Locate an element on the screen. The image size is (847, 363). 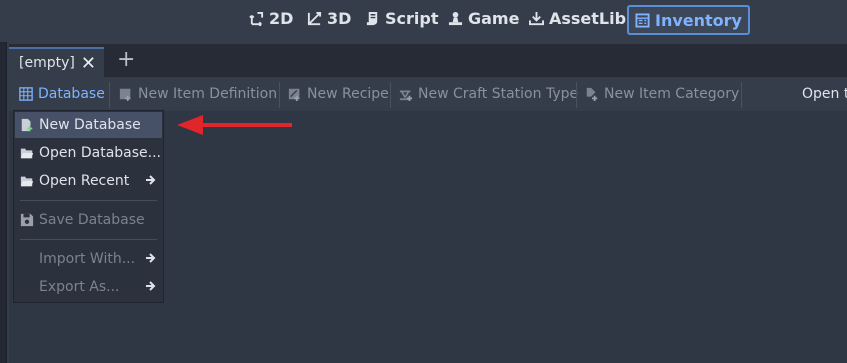
workspace-bar: 2D 3D Script Game AssetLib Inventory is located at coordinates (423, 21).